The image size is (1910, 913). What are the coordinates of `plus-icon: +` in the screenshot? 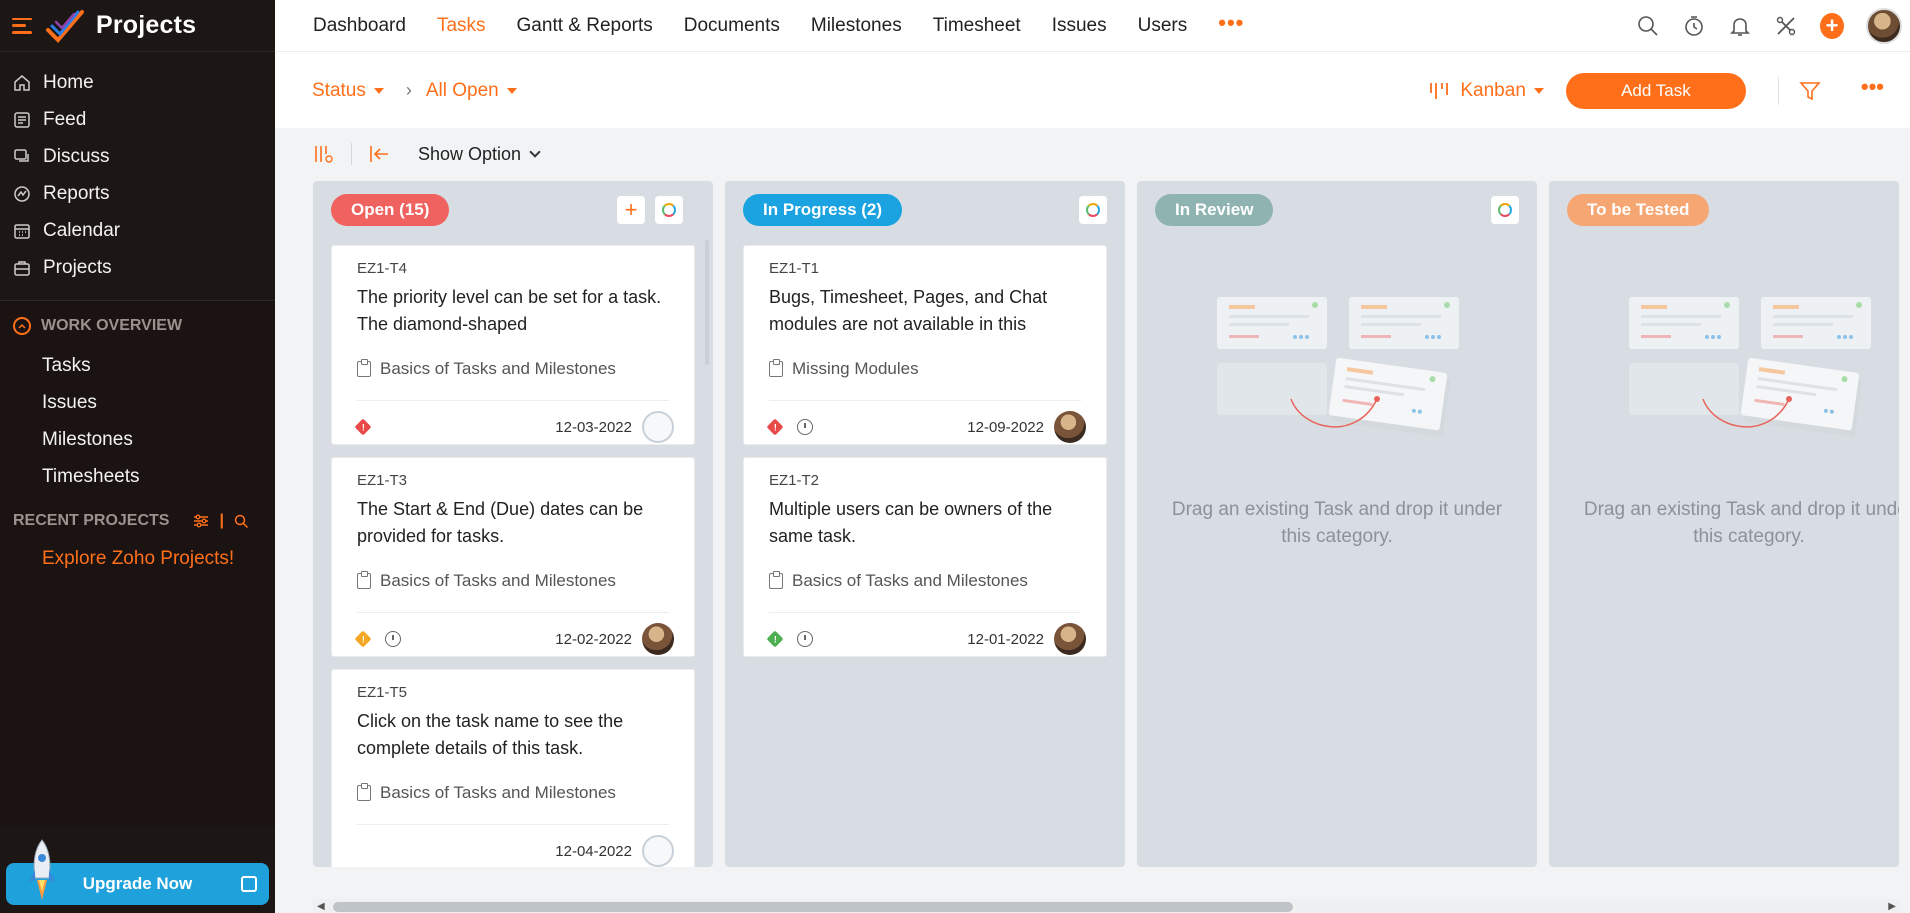 It's located at (631, 209).